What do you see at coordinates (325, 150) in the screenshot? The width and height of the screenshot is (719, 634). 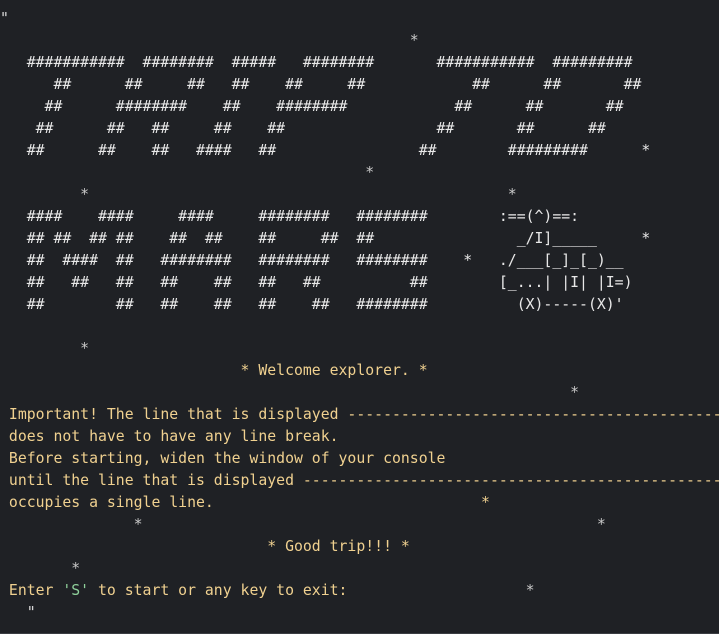 I see `console-line: ## ## ## #### ## ## ######### *` at bounding box center [325, 150].